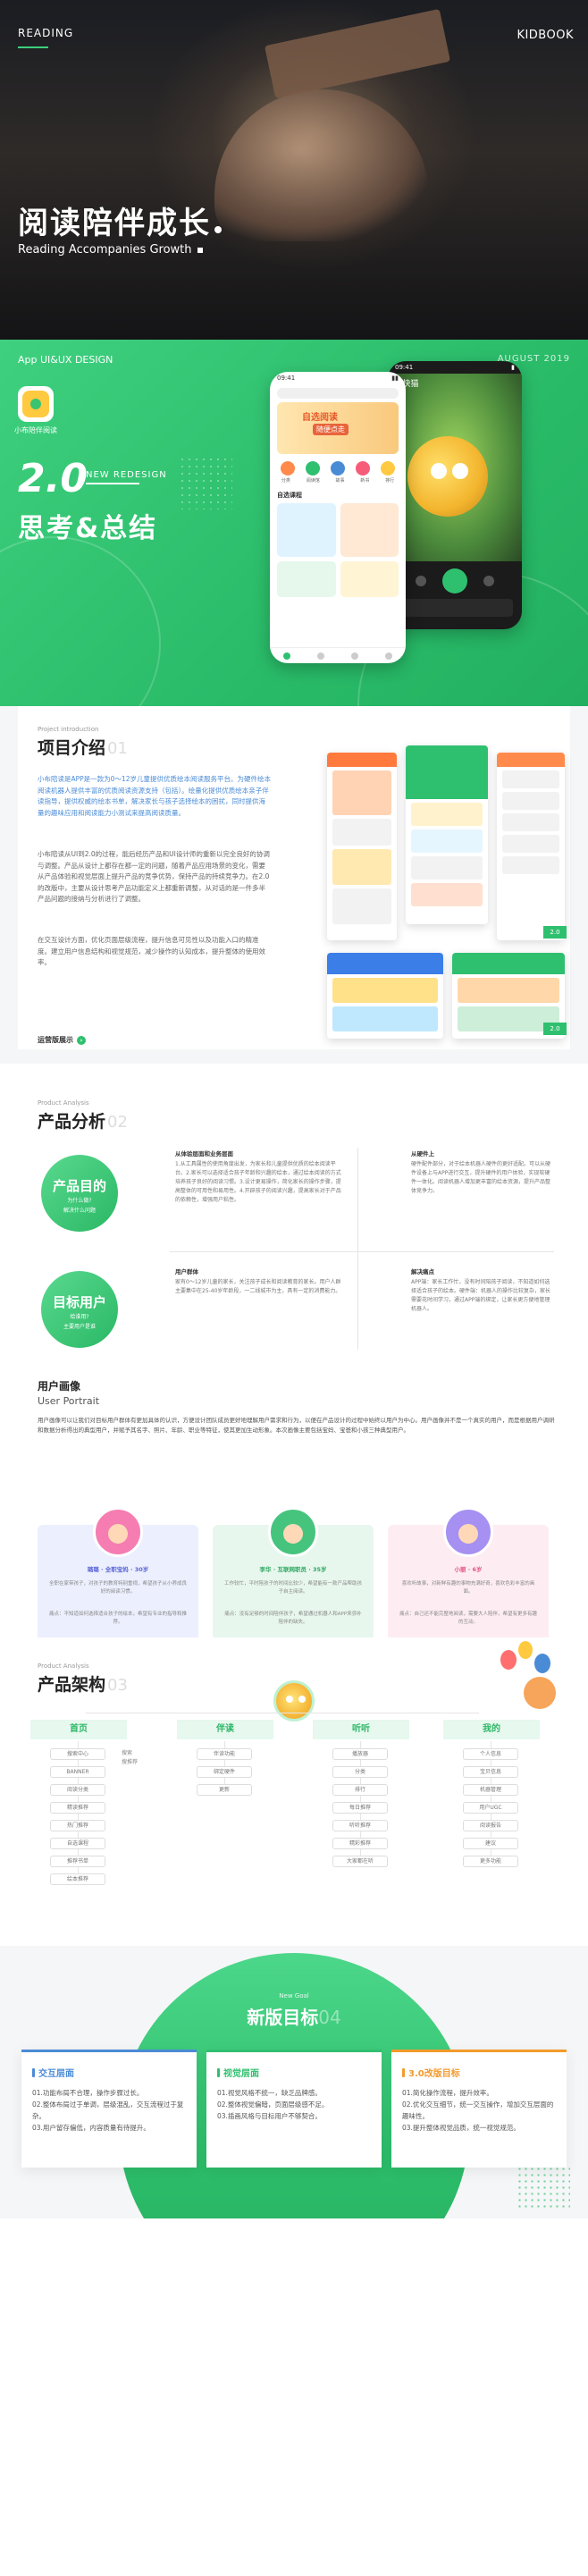  What do you see at coordinates (360, 1772) in the screenshot?
I see `arch-node: 分类` at bounding box center [360, 1772].